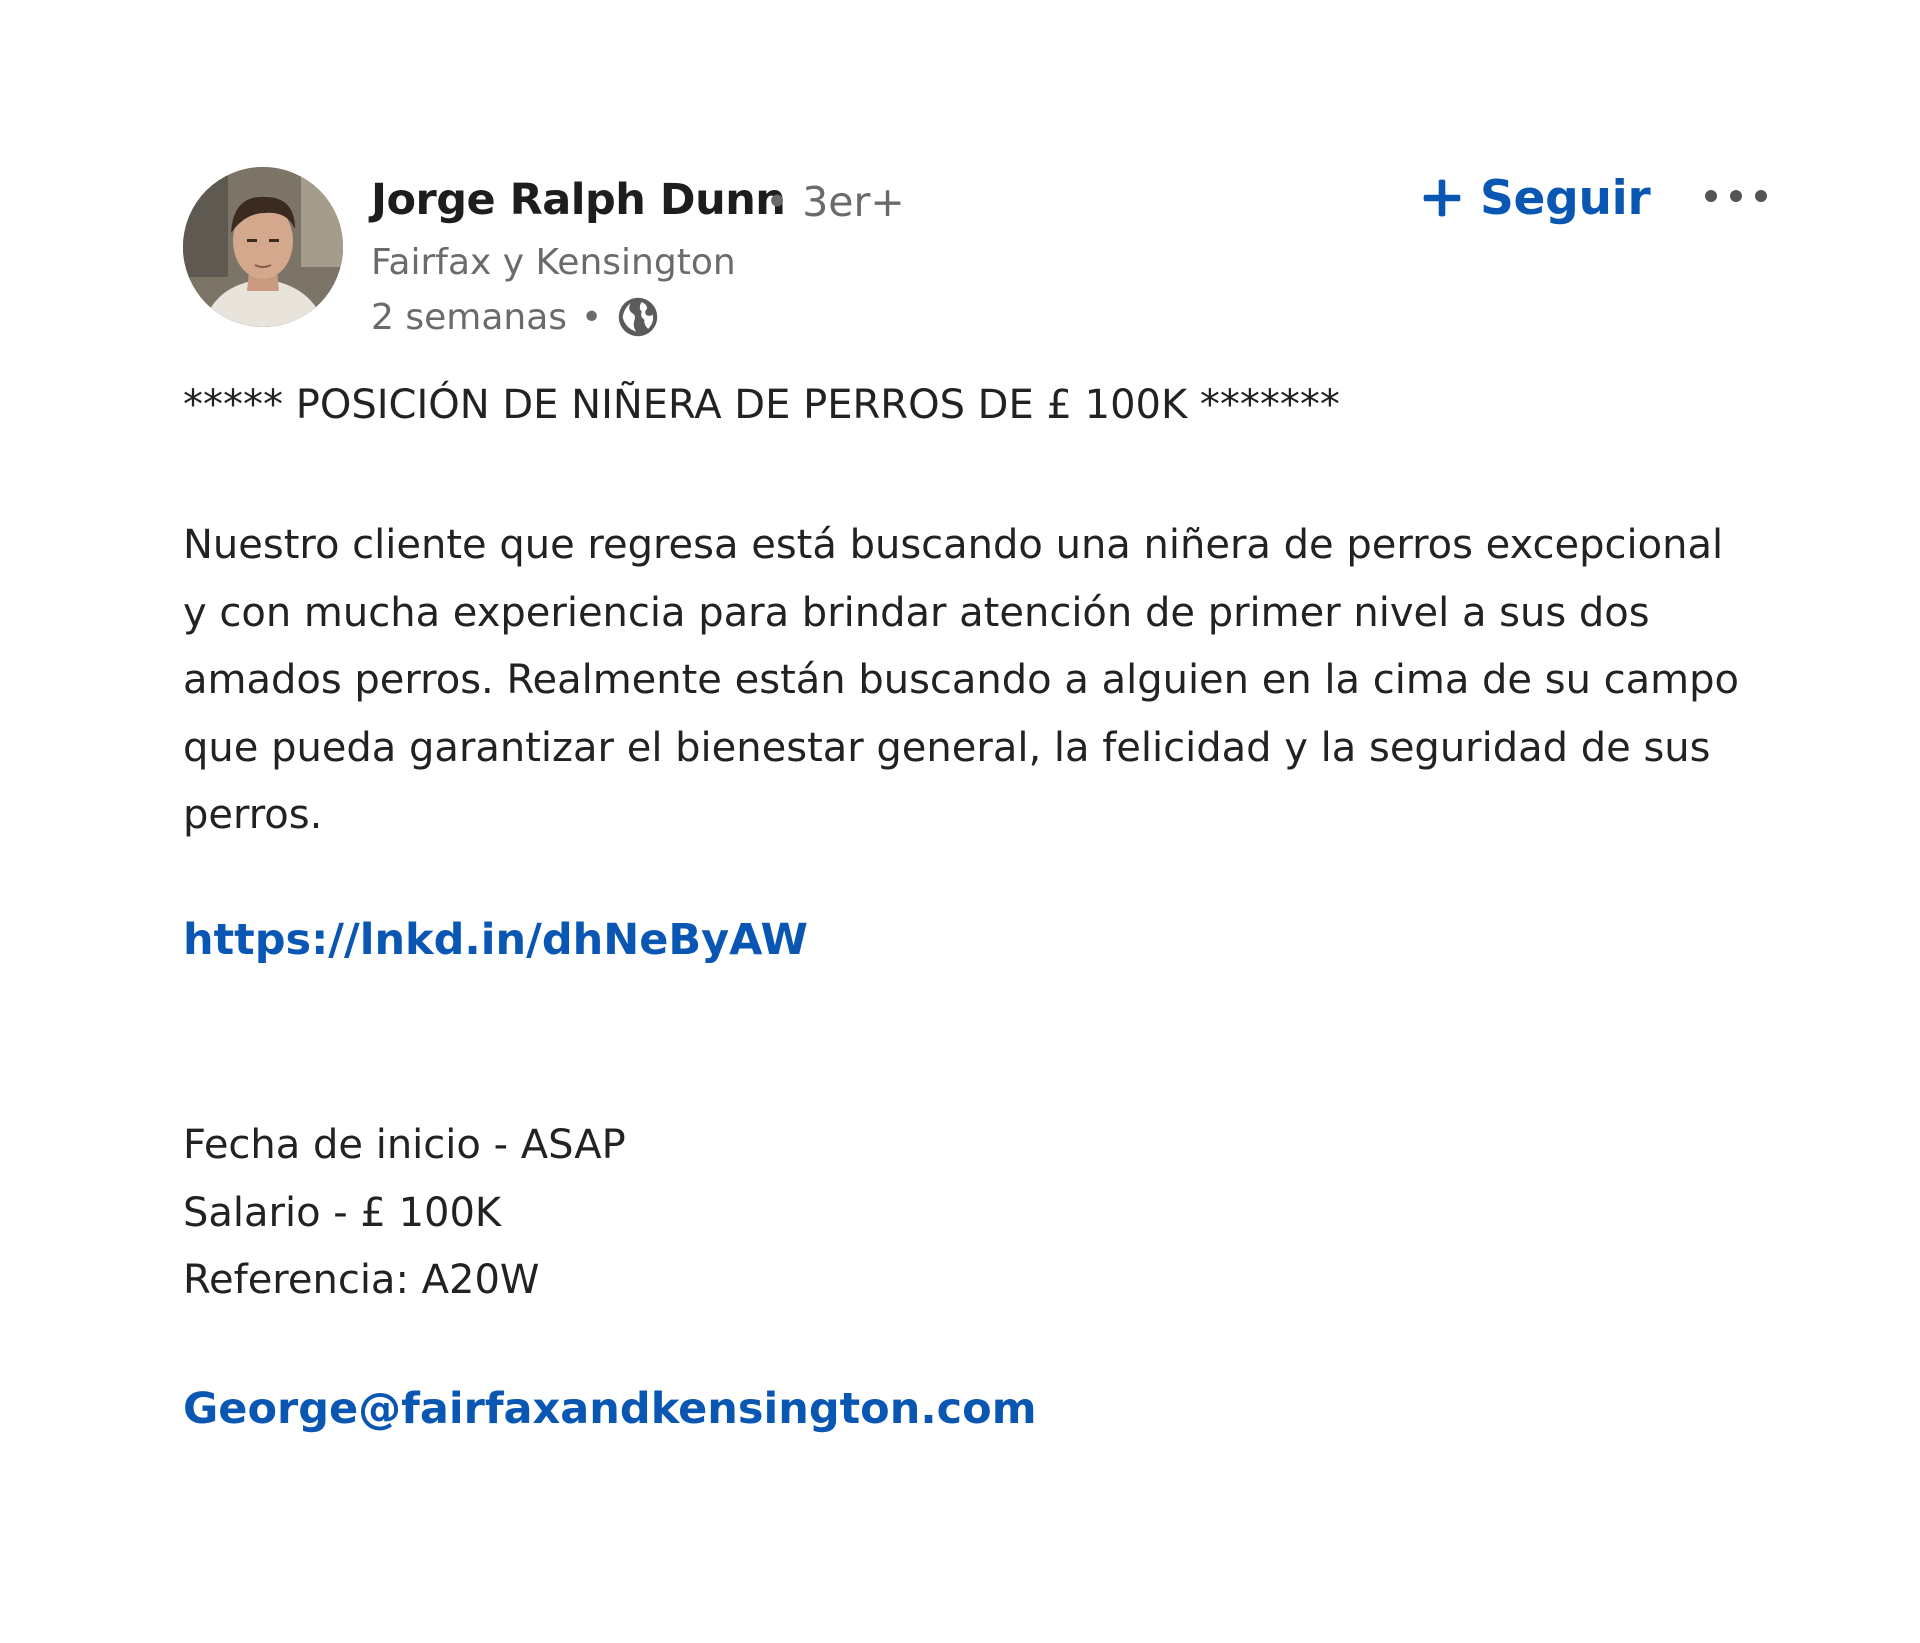 This screenshot has height=1643, width=1920. I want to click on avatar, so click(263, 247).